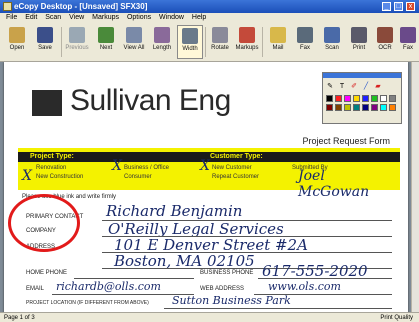  I want to click on folder-open-icon, so click(17, 35).